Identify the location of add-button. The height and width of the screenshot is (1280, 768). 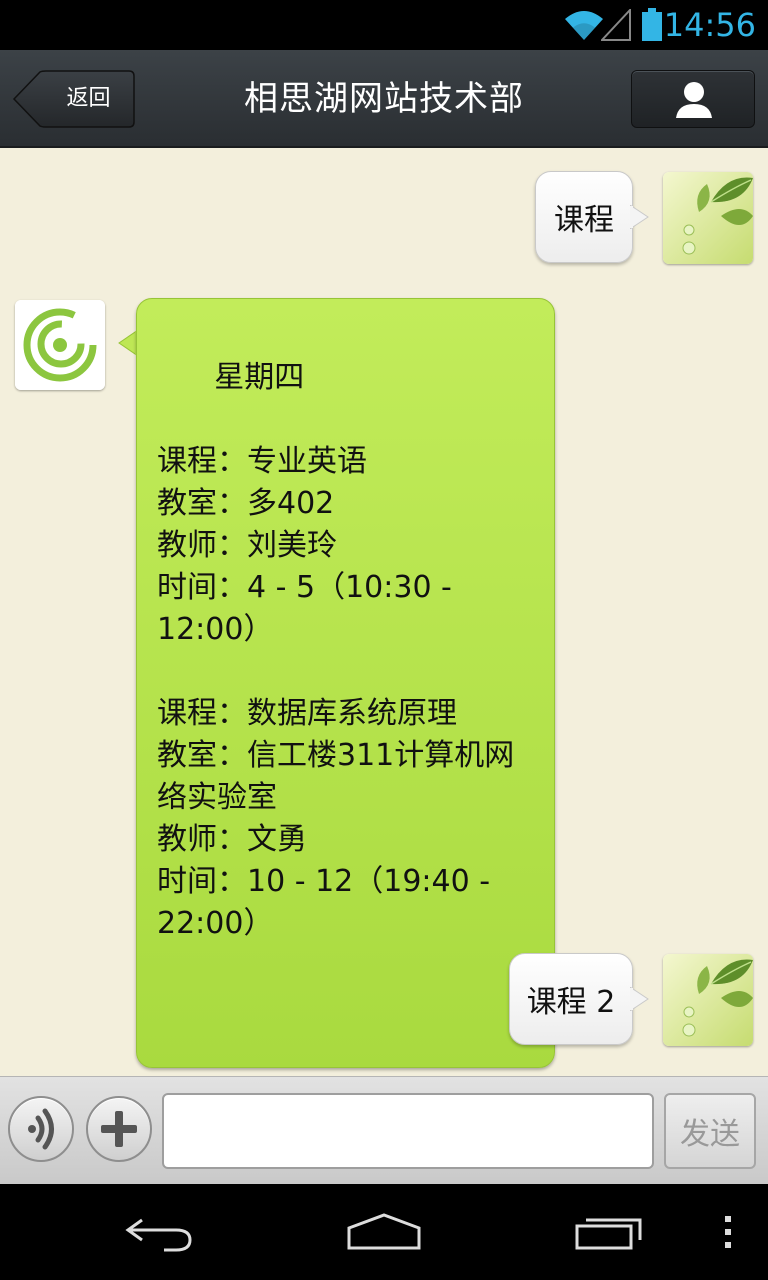
(119, 1129).